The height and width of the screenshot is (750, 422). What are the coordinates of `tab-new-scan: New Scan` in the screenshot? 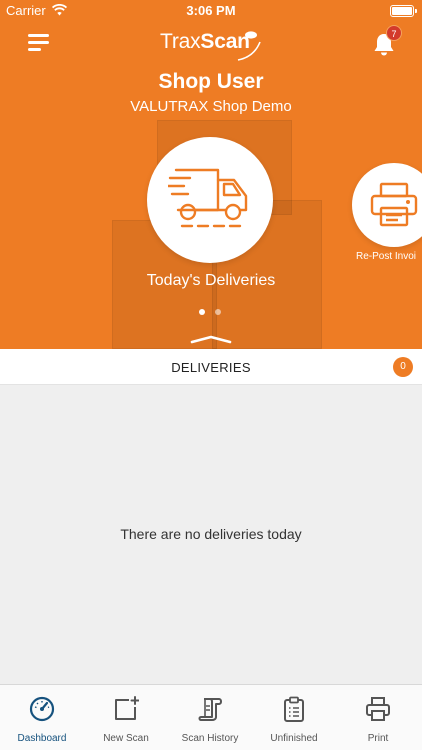 It's located at (126, 717).